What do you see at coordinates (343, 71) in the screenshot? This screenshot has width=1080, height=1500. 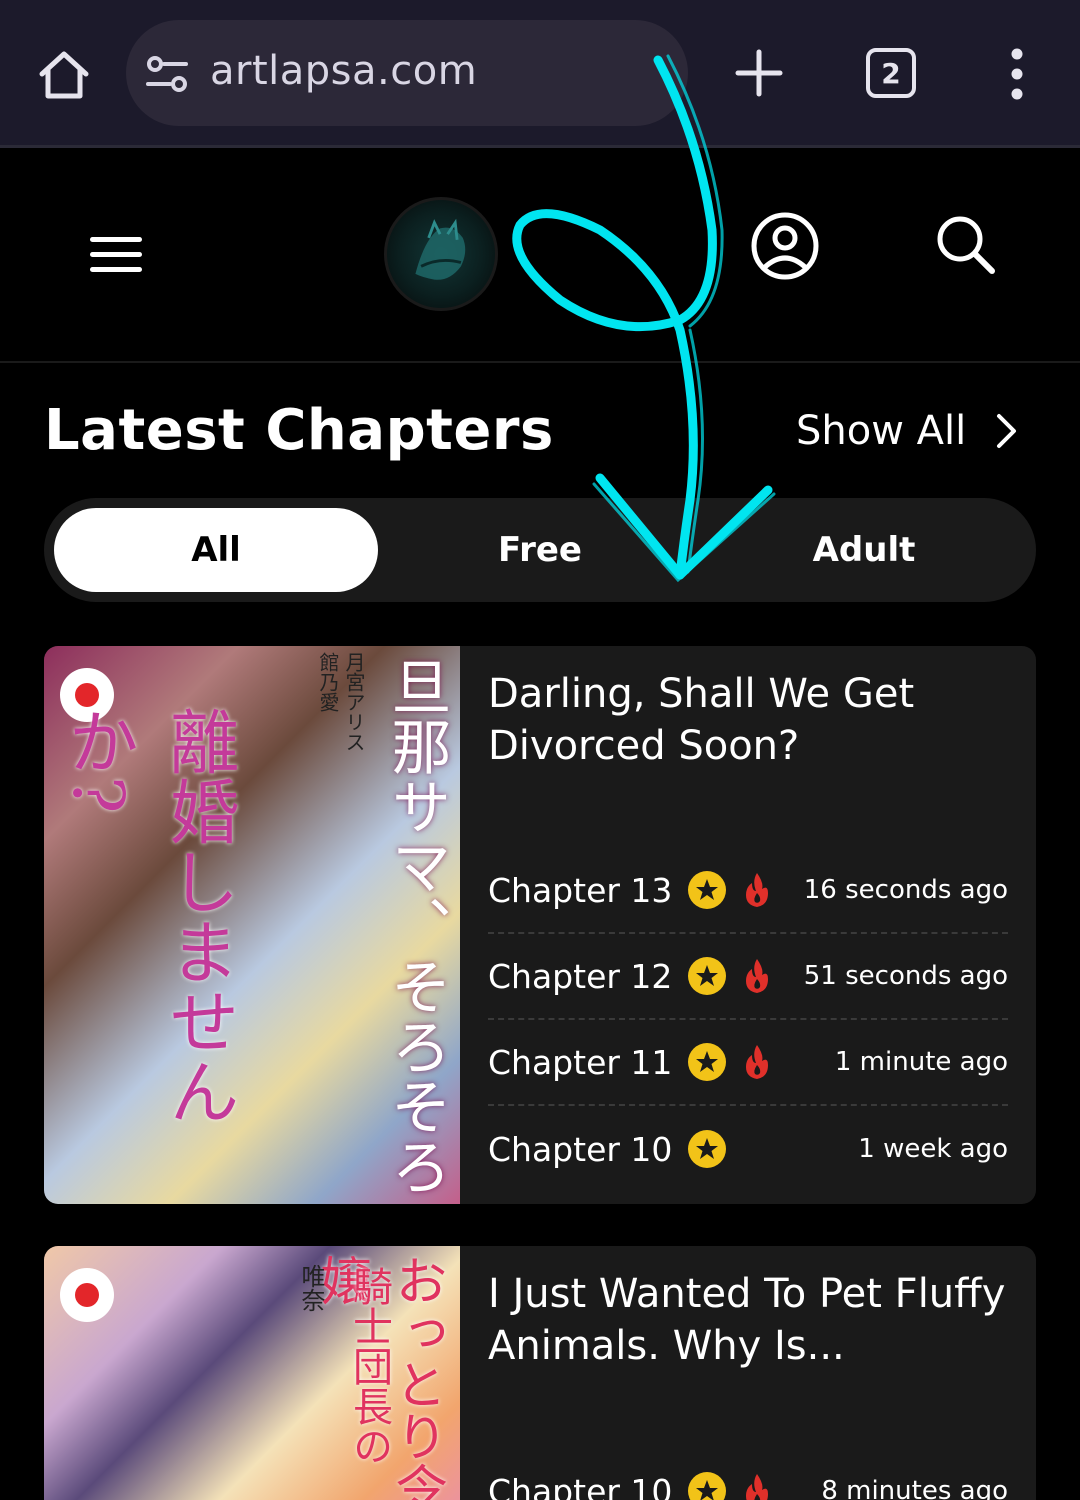 I see `url-text: artlapsa.com` at bounding box center [343, 71].